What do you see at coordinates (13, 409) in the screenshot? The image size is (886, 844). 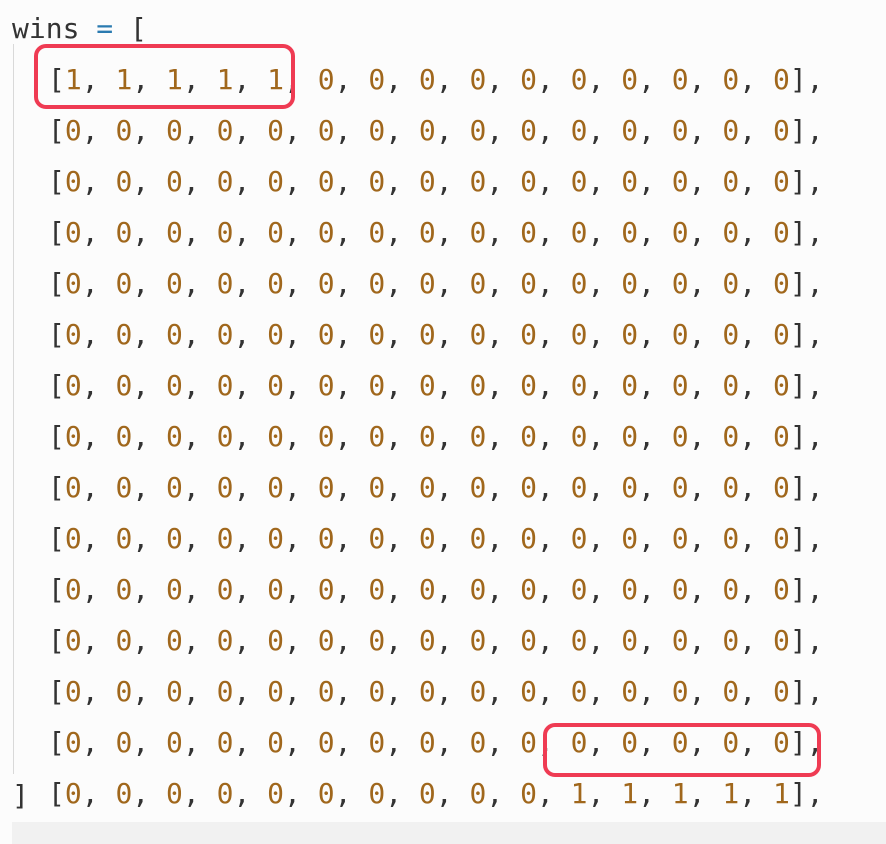 I see `indent-guide` at bounding box center [13, 409].